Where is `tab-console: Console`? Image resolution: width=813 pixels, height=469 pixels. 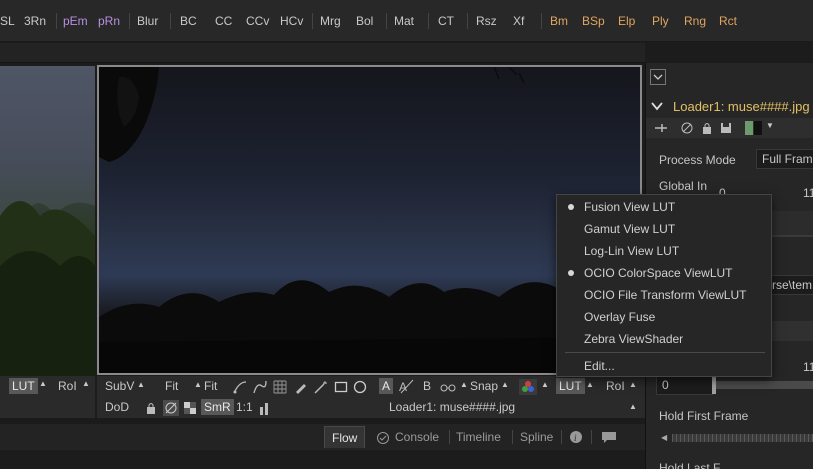
tab-console: Console is located at coordinates (417, 437).